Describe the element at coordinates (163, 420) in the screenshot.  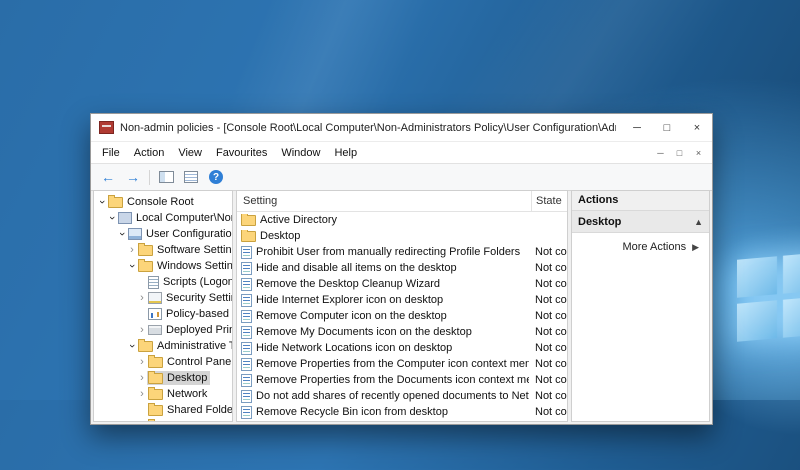
I see `tree-item-start-menu-an: › Start Menu an` at that location.